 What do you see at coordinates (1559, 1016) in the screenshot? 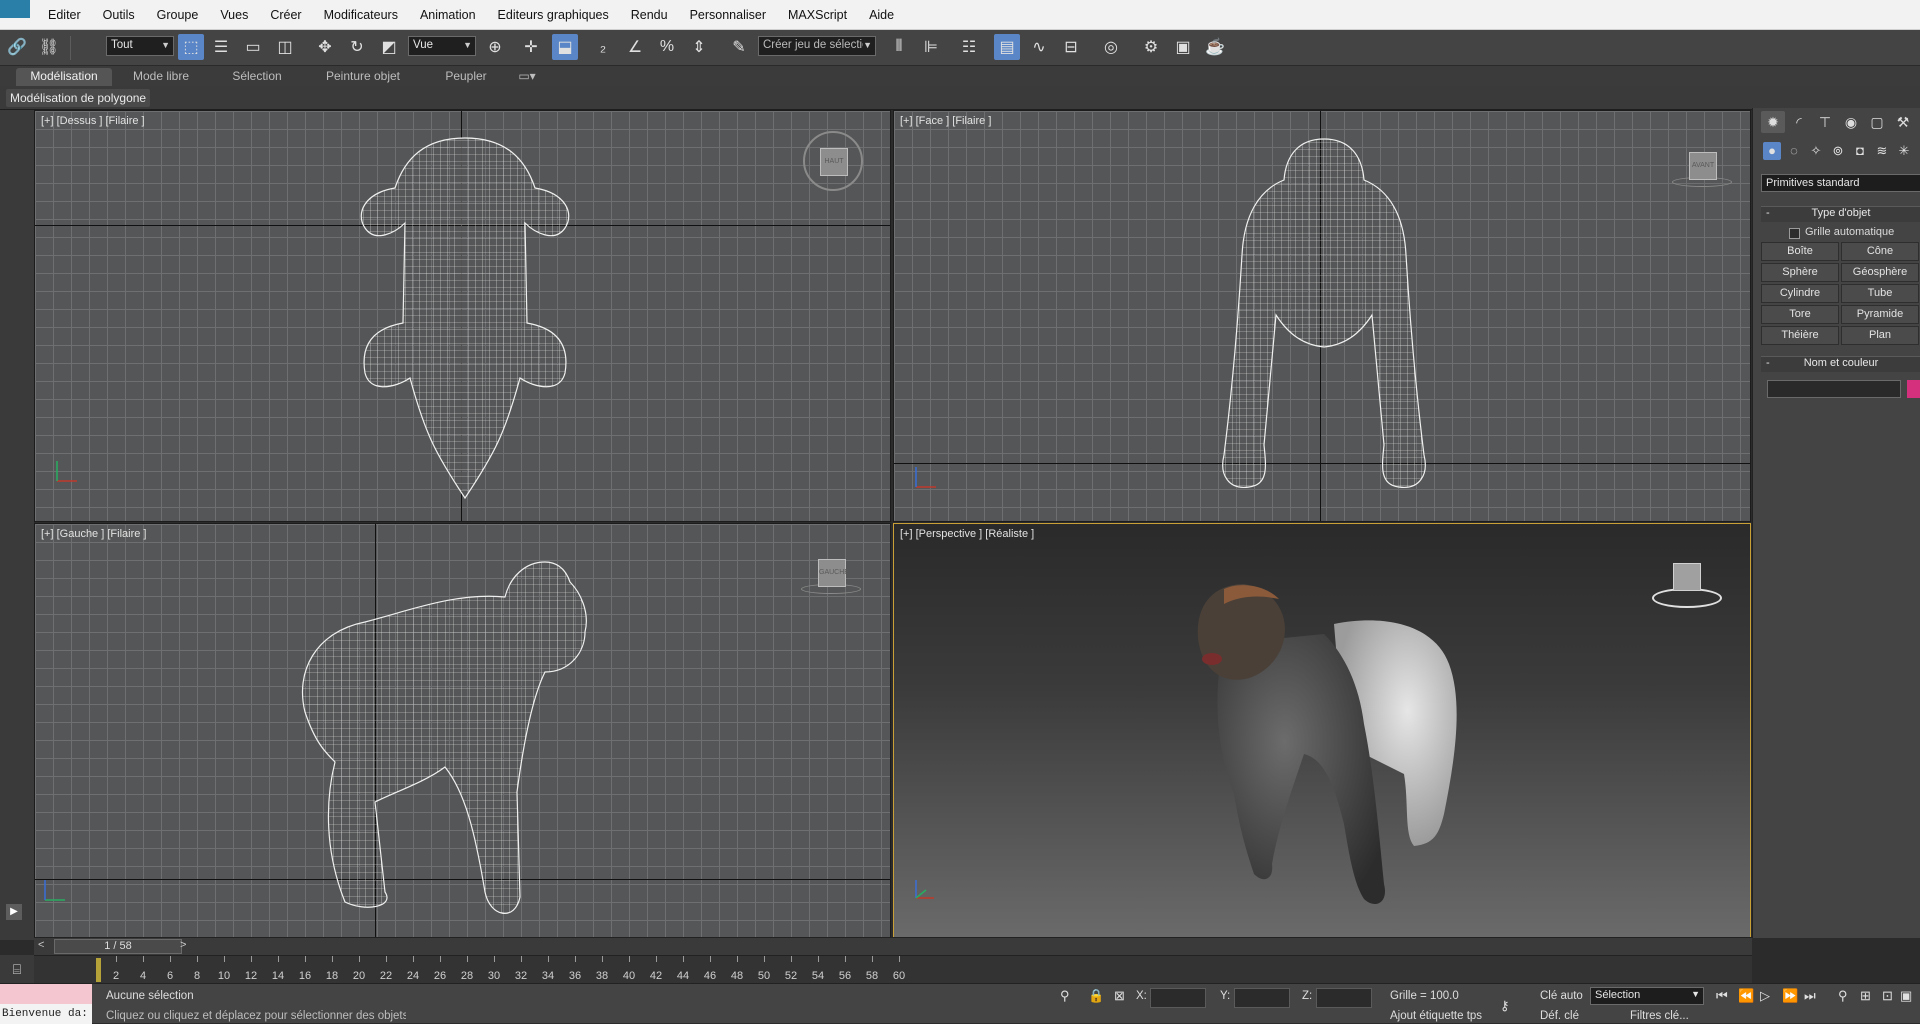
I see `set-key-button: Déf. clé` at bounding box center [1559, 1016].